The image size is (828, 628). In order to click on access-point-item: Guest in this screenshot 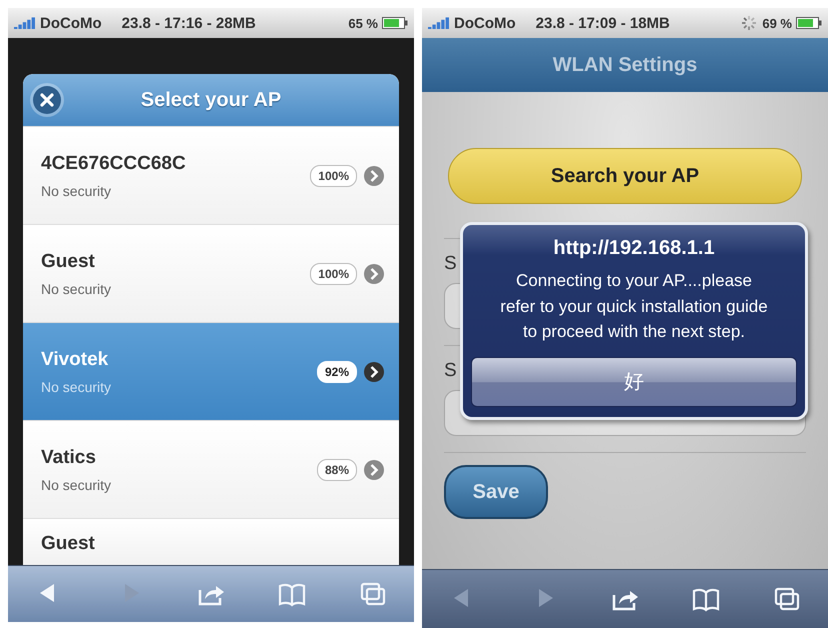, I will do `click(211, 541)`.